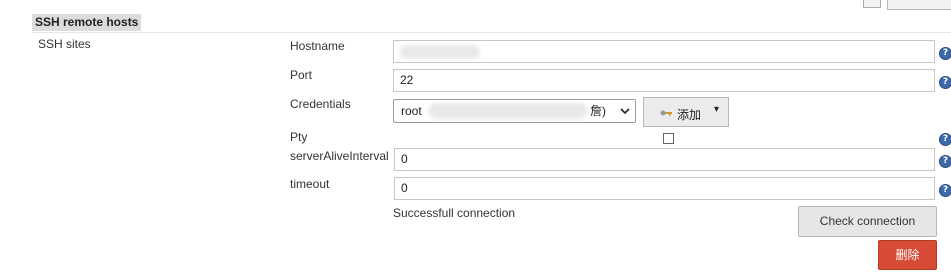 This screenshot has width=951, height=274. Describe the element at coordinates (598, 111) in the screenshot. I see `credentials-selected-suffix: 詹)` at that location.